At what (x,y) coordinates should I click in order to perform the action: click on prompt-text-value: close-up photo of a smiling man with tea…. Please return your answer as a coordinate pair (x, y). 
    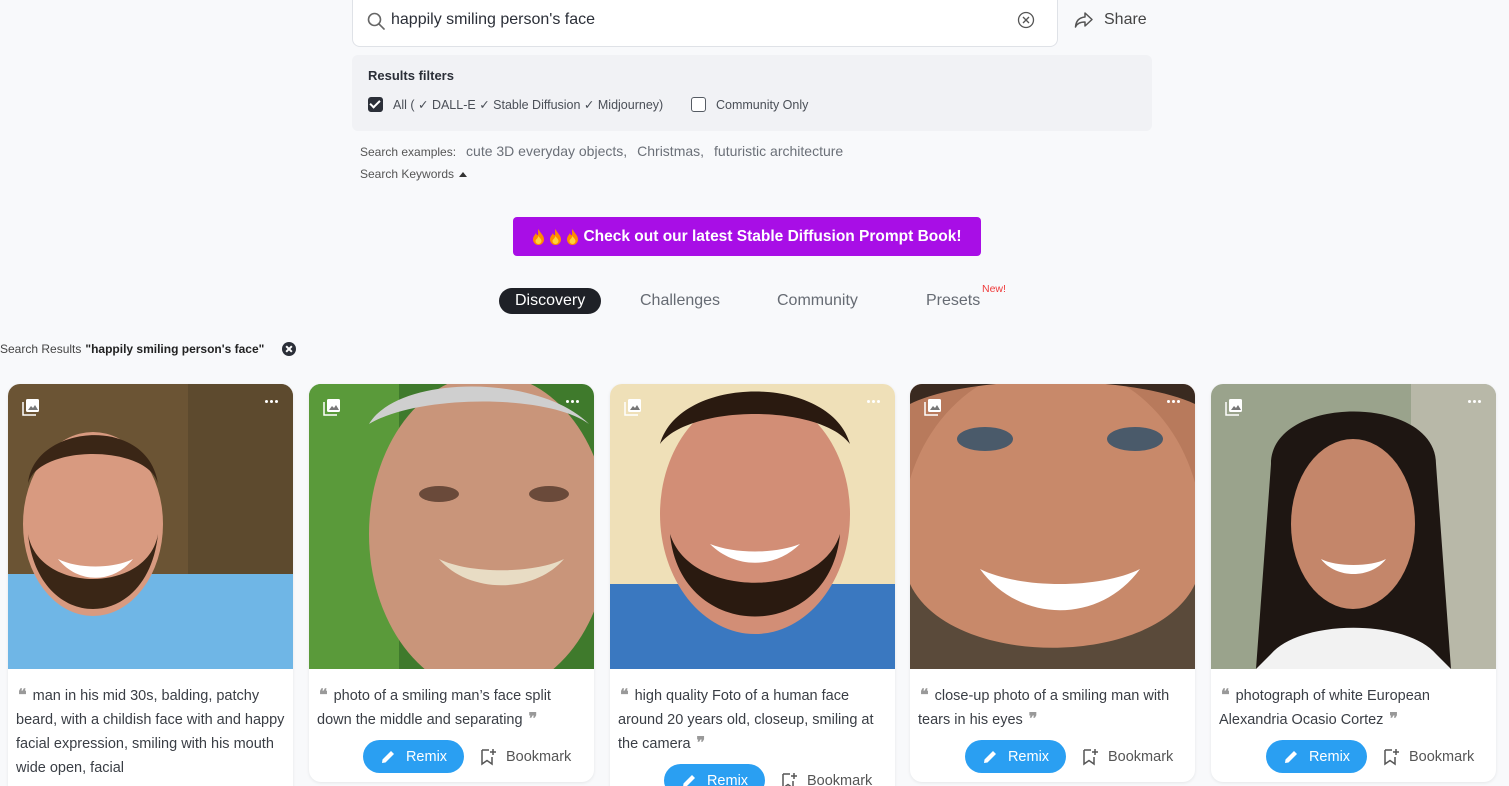
    Looking at the image, I should click on (1044, 708).